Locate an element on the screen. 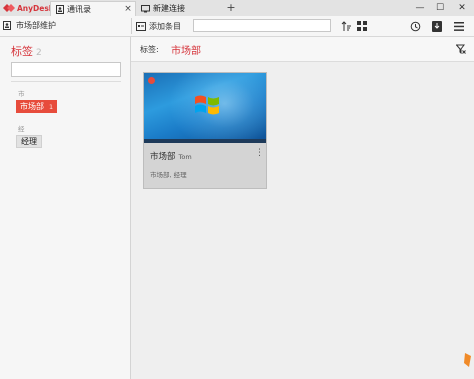 Image resolution: width=474 pixels, height=379 pixels. card-tags: 市场部, 经理 is located at coordinates (168, 175).